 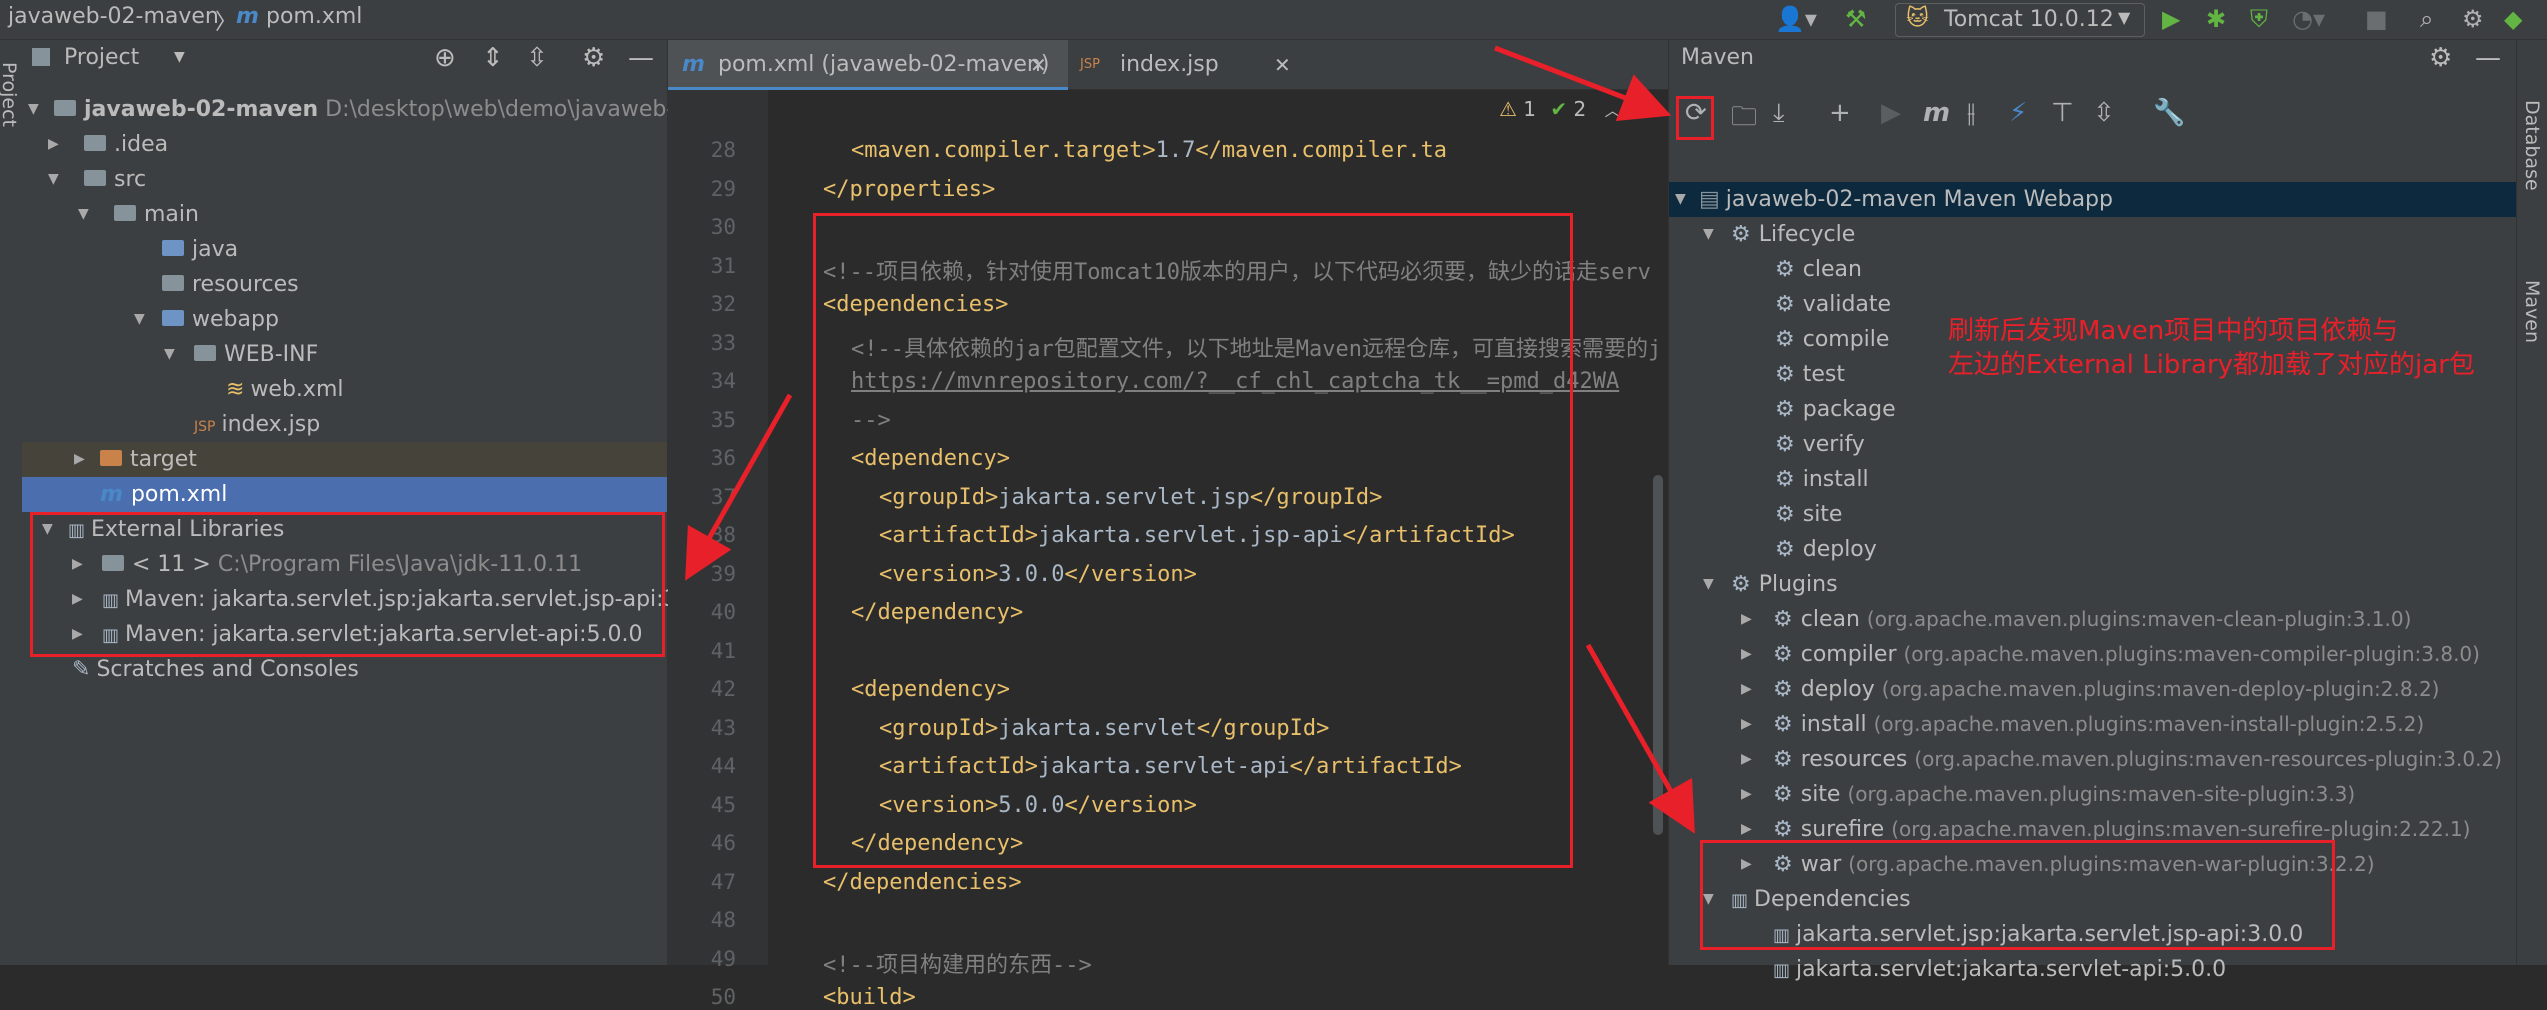 What do you see at coordinates (1193, 65) in the screenshot?
I see `tab-index-jsp: JSP index.jsp ✕` at bounding box center [1193, 65].